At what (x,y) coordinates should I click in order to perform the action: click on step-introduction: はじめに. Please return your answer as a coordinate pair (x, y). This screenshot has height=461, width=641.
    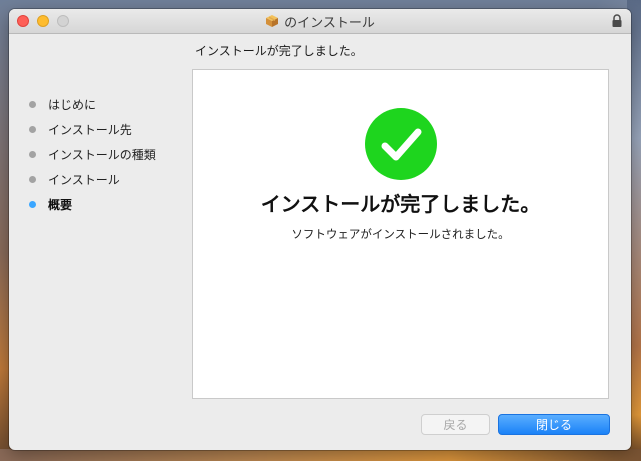
    Looking at the image, I should click on (92, 104).